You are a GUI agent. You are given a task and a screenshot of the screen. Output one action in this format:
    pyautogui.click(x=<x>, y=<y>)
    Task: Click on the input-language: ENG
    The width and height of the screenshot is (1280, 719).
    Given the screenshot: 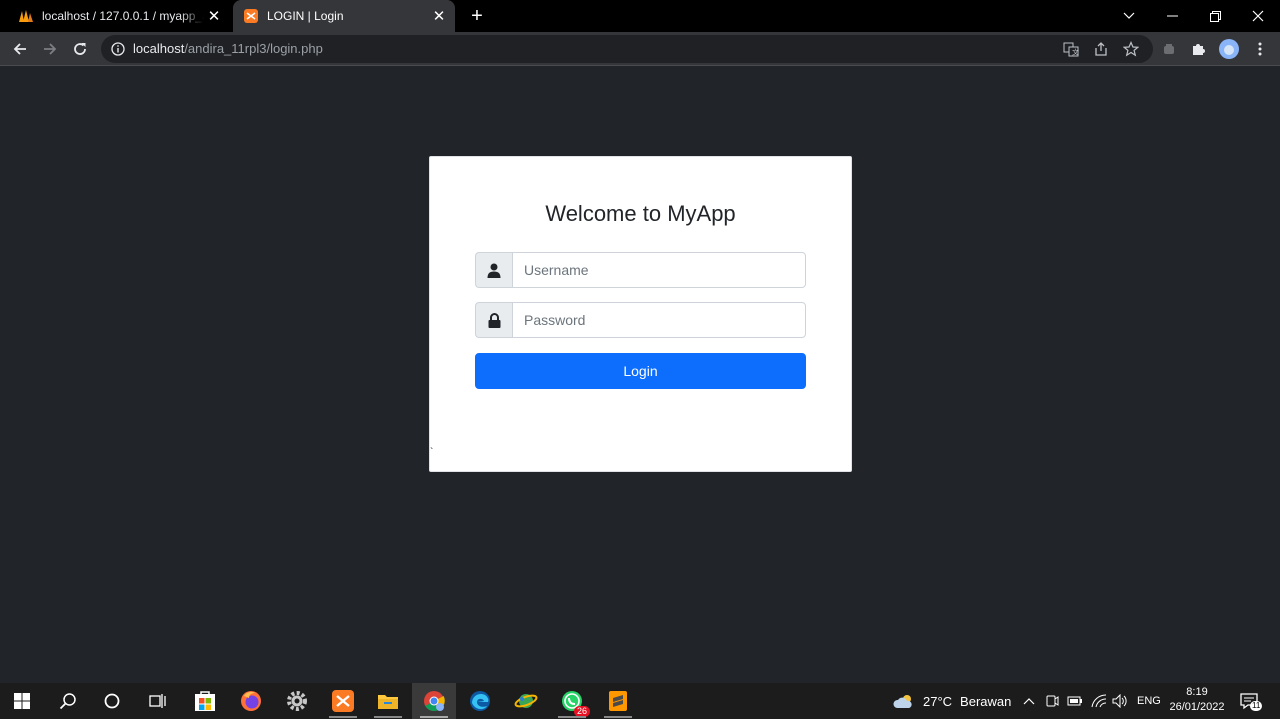 What is the action you would take?
    pyautogui.click(x=1149, y=701)
    